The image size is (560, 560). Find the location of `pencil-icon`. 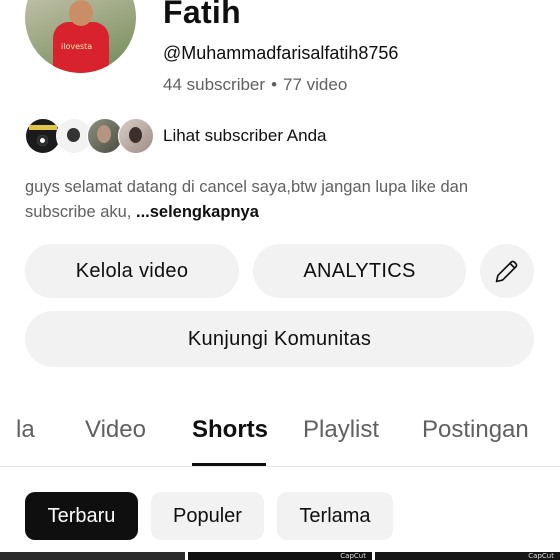

pencil-icon is located at coordinates (506, 271).